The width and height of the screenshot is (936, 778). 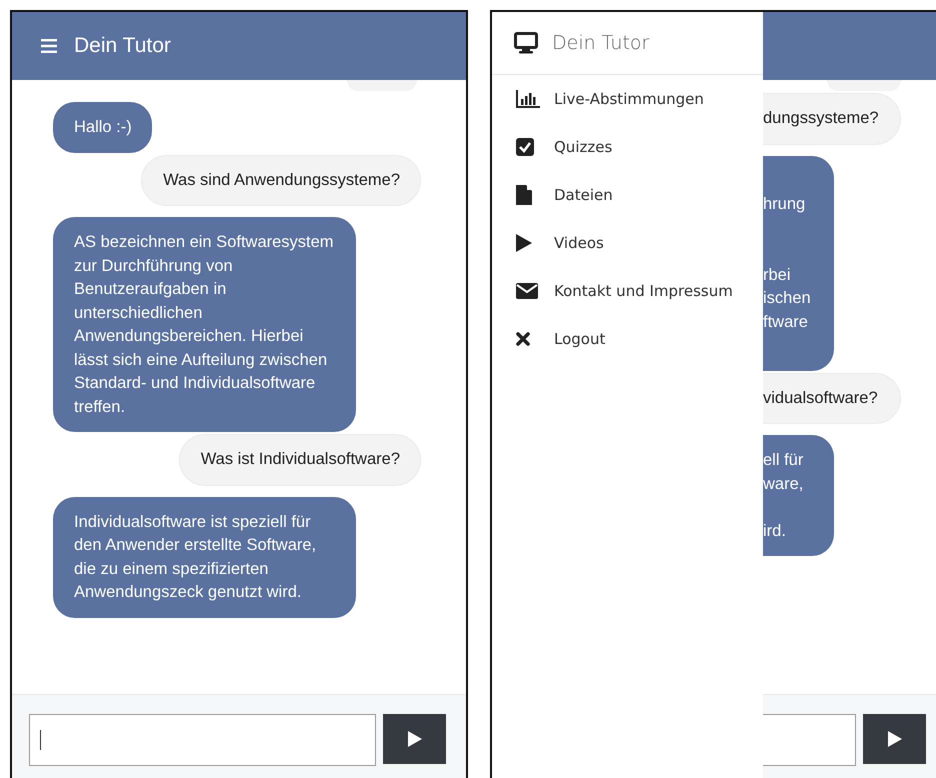 I want to click on message-bubble: Individualsoftware ist speziell für den Anwender erstellte Software, die zu einem spezifizierten Anwendungszeck genutzt wird., so click(x=204, y=557).